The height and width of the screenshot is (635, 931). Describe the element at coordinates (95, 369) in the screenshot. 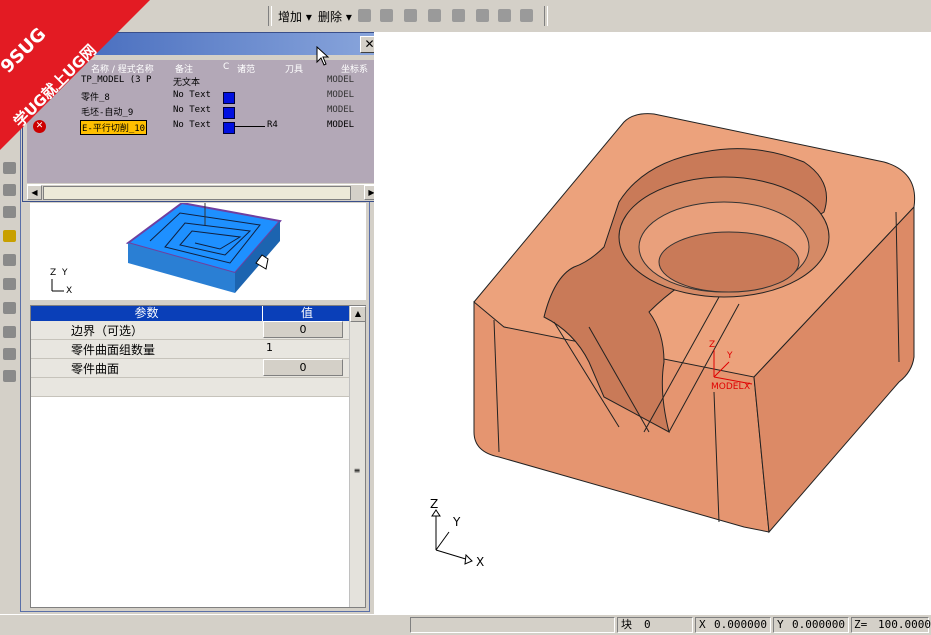

I see `param-label: 零件曲面` at that location.